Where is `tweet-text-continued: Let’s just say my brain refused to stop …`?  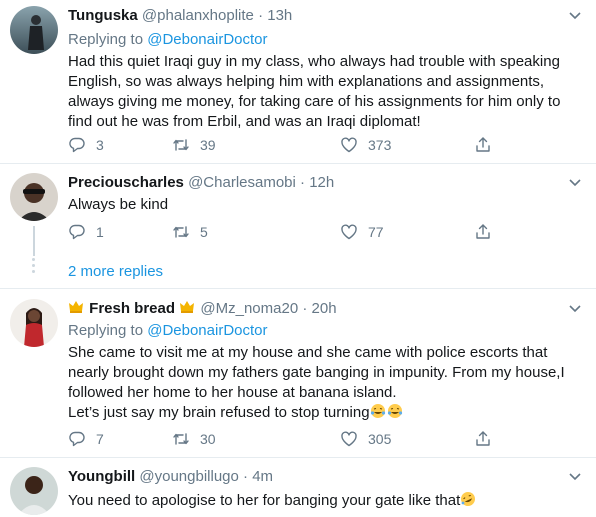
tweet-text-continued: Let’s just say my brain refused to stop … is located at coordinates (219, 412).